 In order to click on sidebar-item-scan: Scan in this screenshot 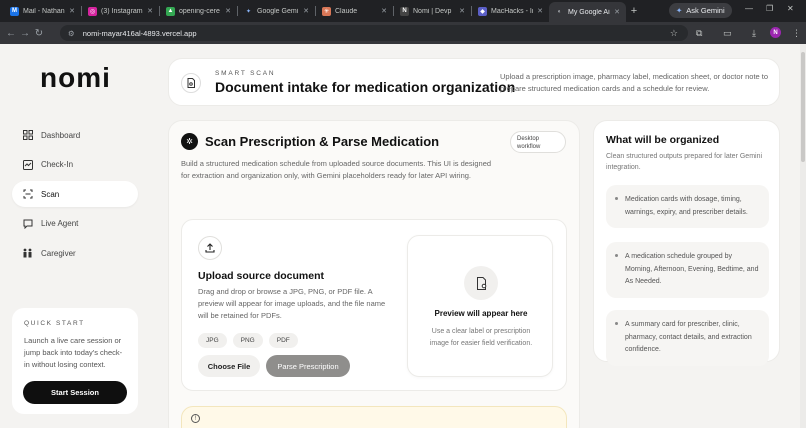, I will do `click(75, 194)`.